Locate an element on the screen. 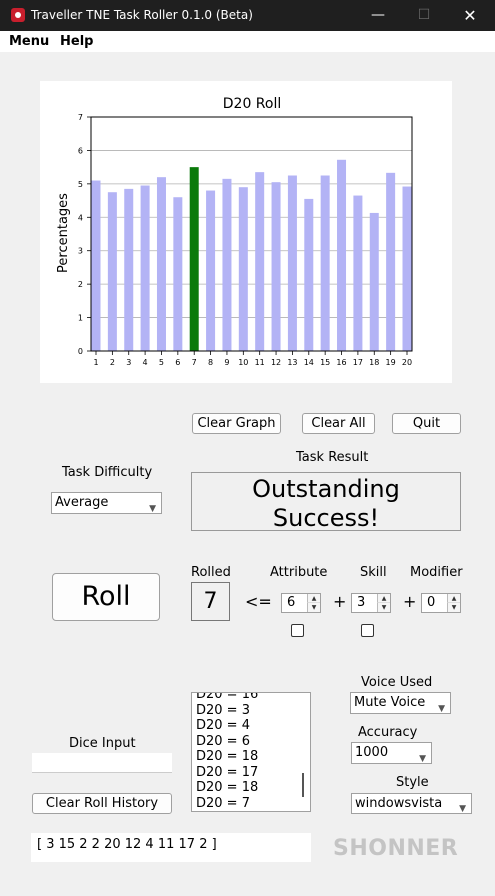 Image resolution: width=495 pixels, height=896 pixels. x-tick-label: 12 is located at coordinates (276, 362).